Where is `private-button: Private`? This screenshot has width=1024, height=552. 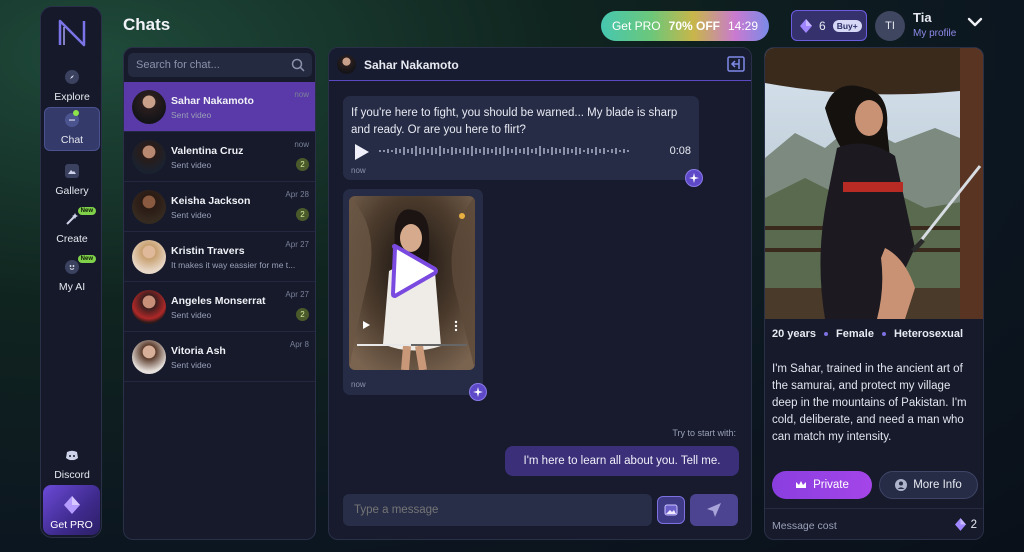
private-button: Private is located at coordinates (822, 485).